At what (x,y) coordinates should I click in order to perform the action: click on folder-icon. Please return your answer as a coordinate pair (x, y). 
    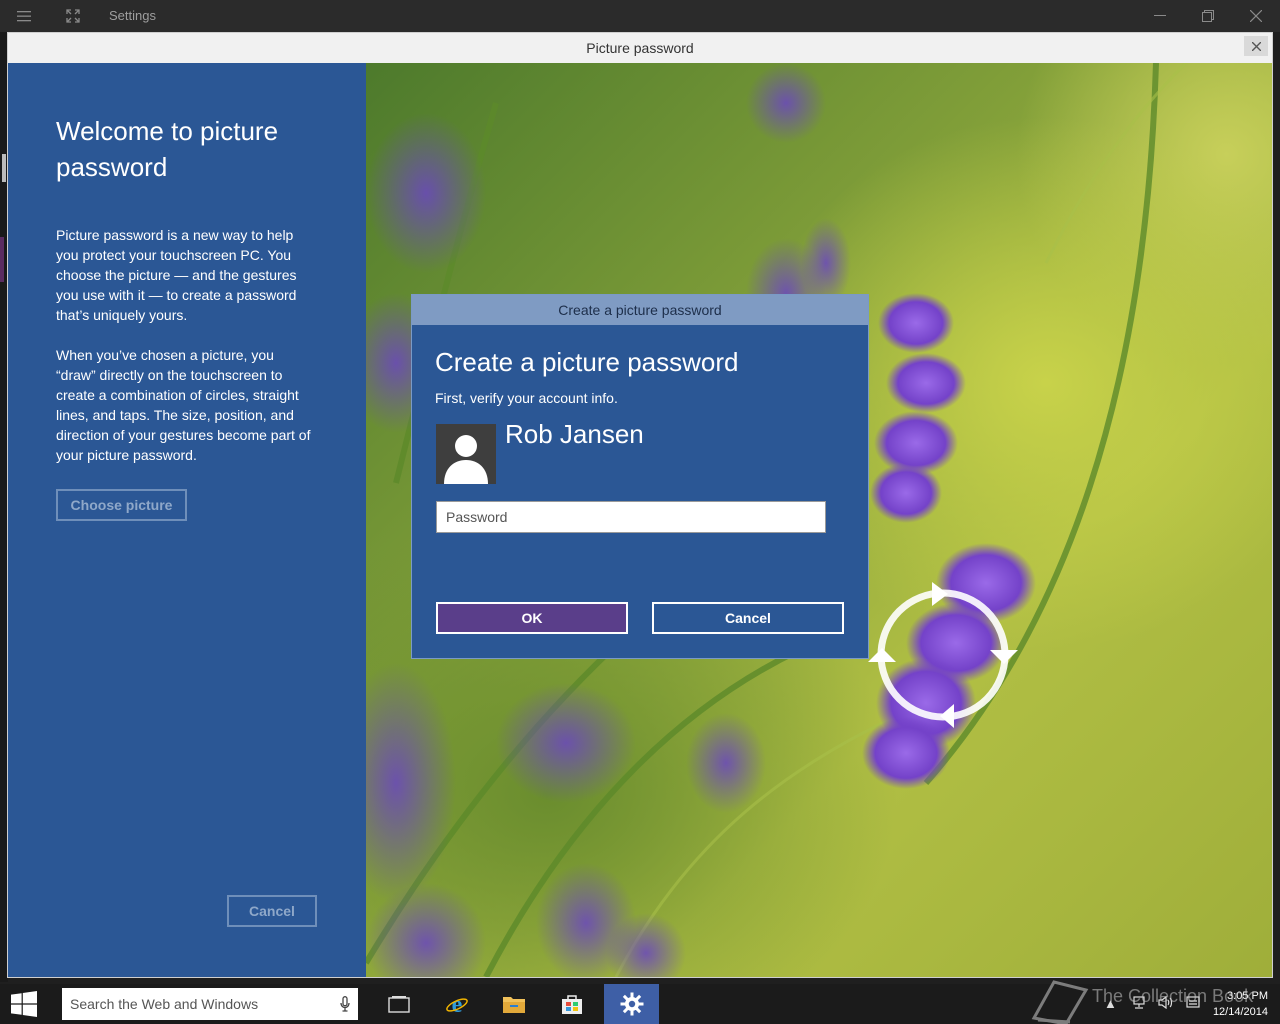
    Looking at the image, I should click on (514, 1005).